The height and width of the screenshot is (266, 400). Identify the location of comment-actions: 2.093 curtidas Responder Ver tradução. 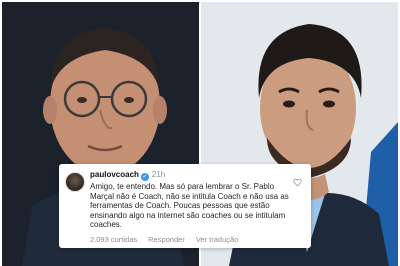
(169, 239).